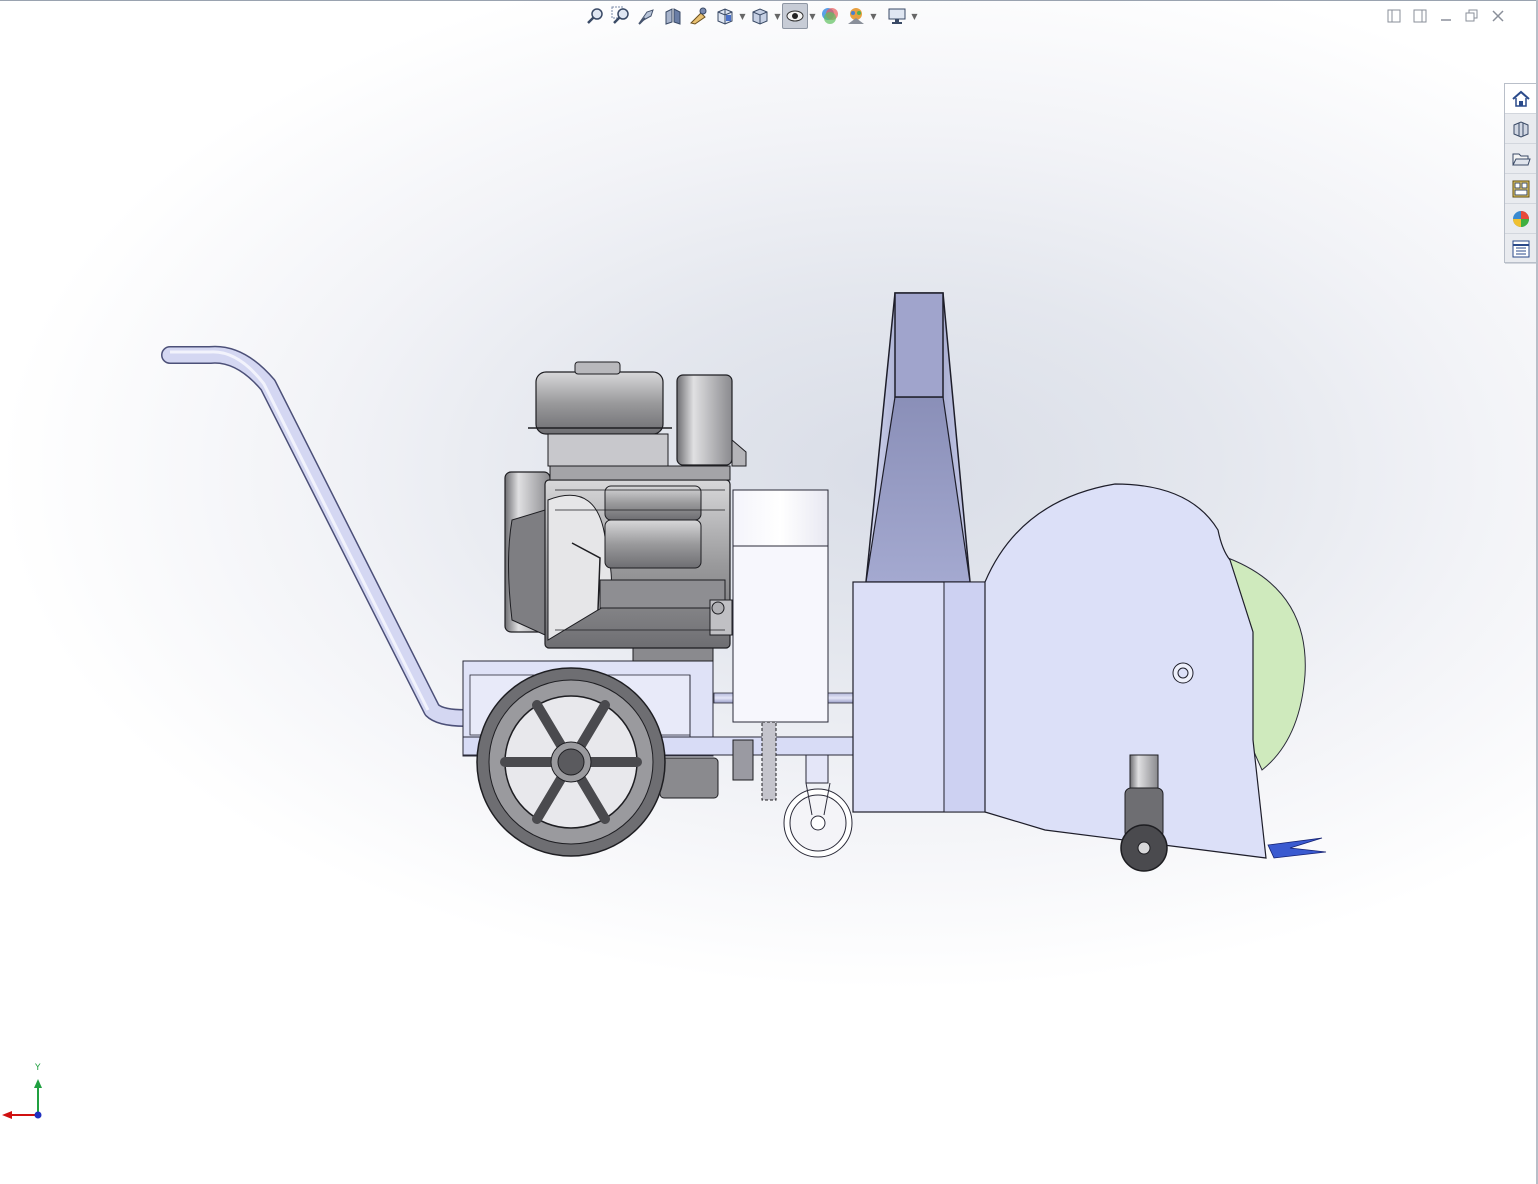 Image resolution: width=1538 pixels, height=1184 pixels. I want to click on view-settings-icon, so click(897, 16).